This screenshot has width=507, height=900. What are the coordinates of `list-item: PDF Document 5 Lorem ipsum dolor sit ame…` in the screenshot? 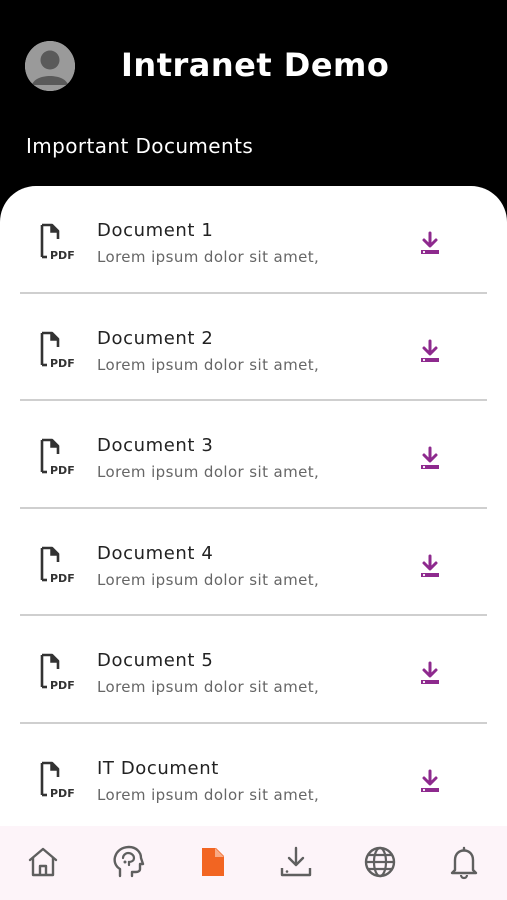 It's located at (253, 670).